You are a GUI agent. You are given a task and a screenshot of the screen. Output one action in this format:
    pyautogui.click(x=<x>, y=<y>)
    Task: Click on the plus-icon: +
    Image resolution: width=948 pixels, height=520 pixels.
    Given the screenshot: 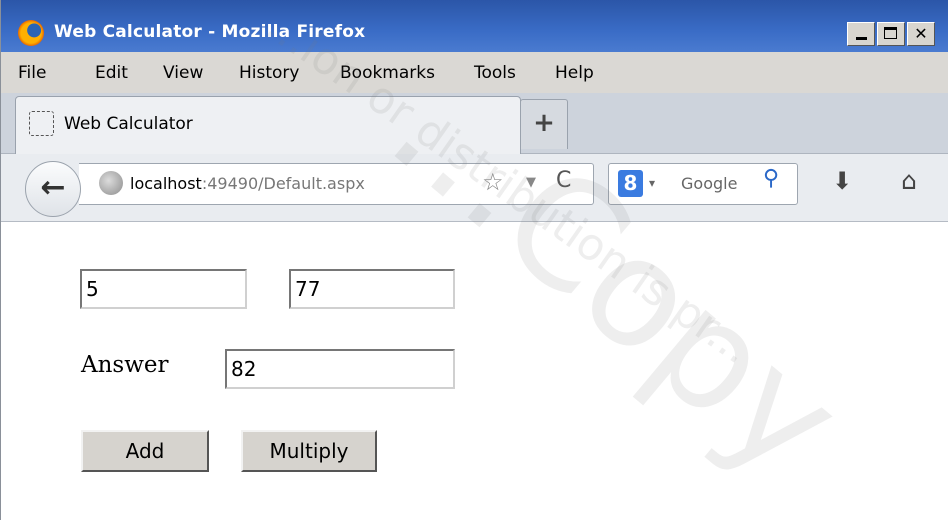 What is the action you would take?
    pyautogui.click(x=544, y=123)
    